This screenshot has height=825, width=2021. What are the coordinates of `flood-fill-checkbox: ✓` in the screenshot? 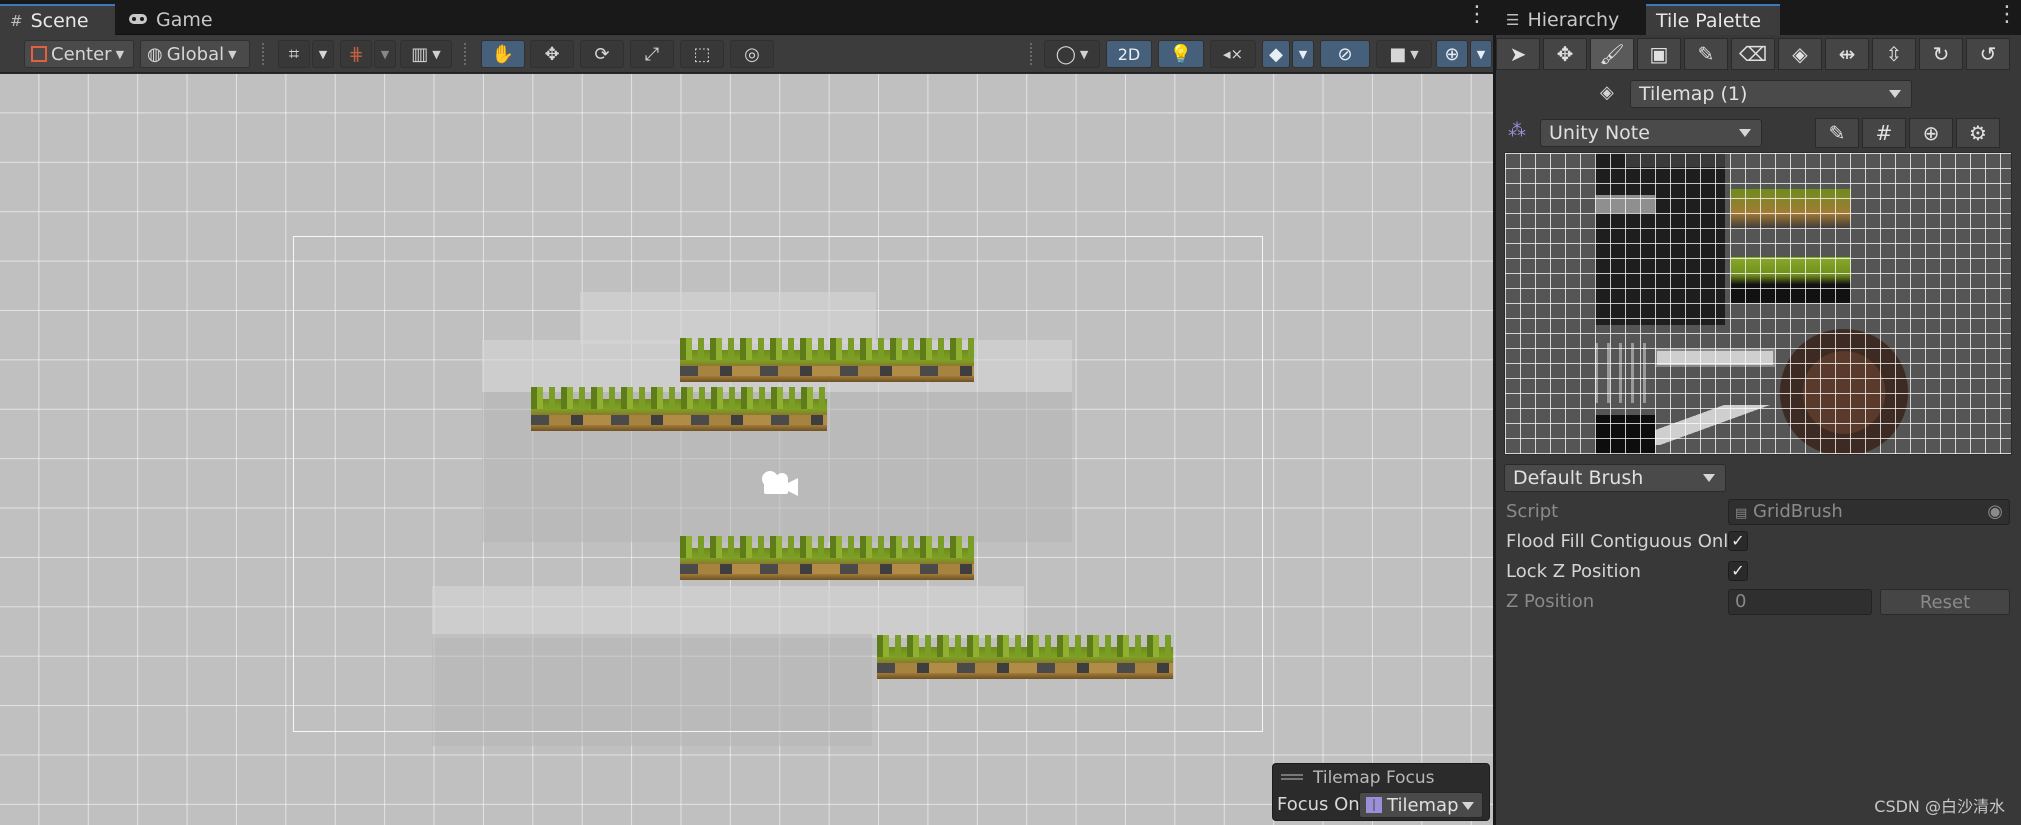 It's located at (1738, 541).